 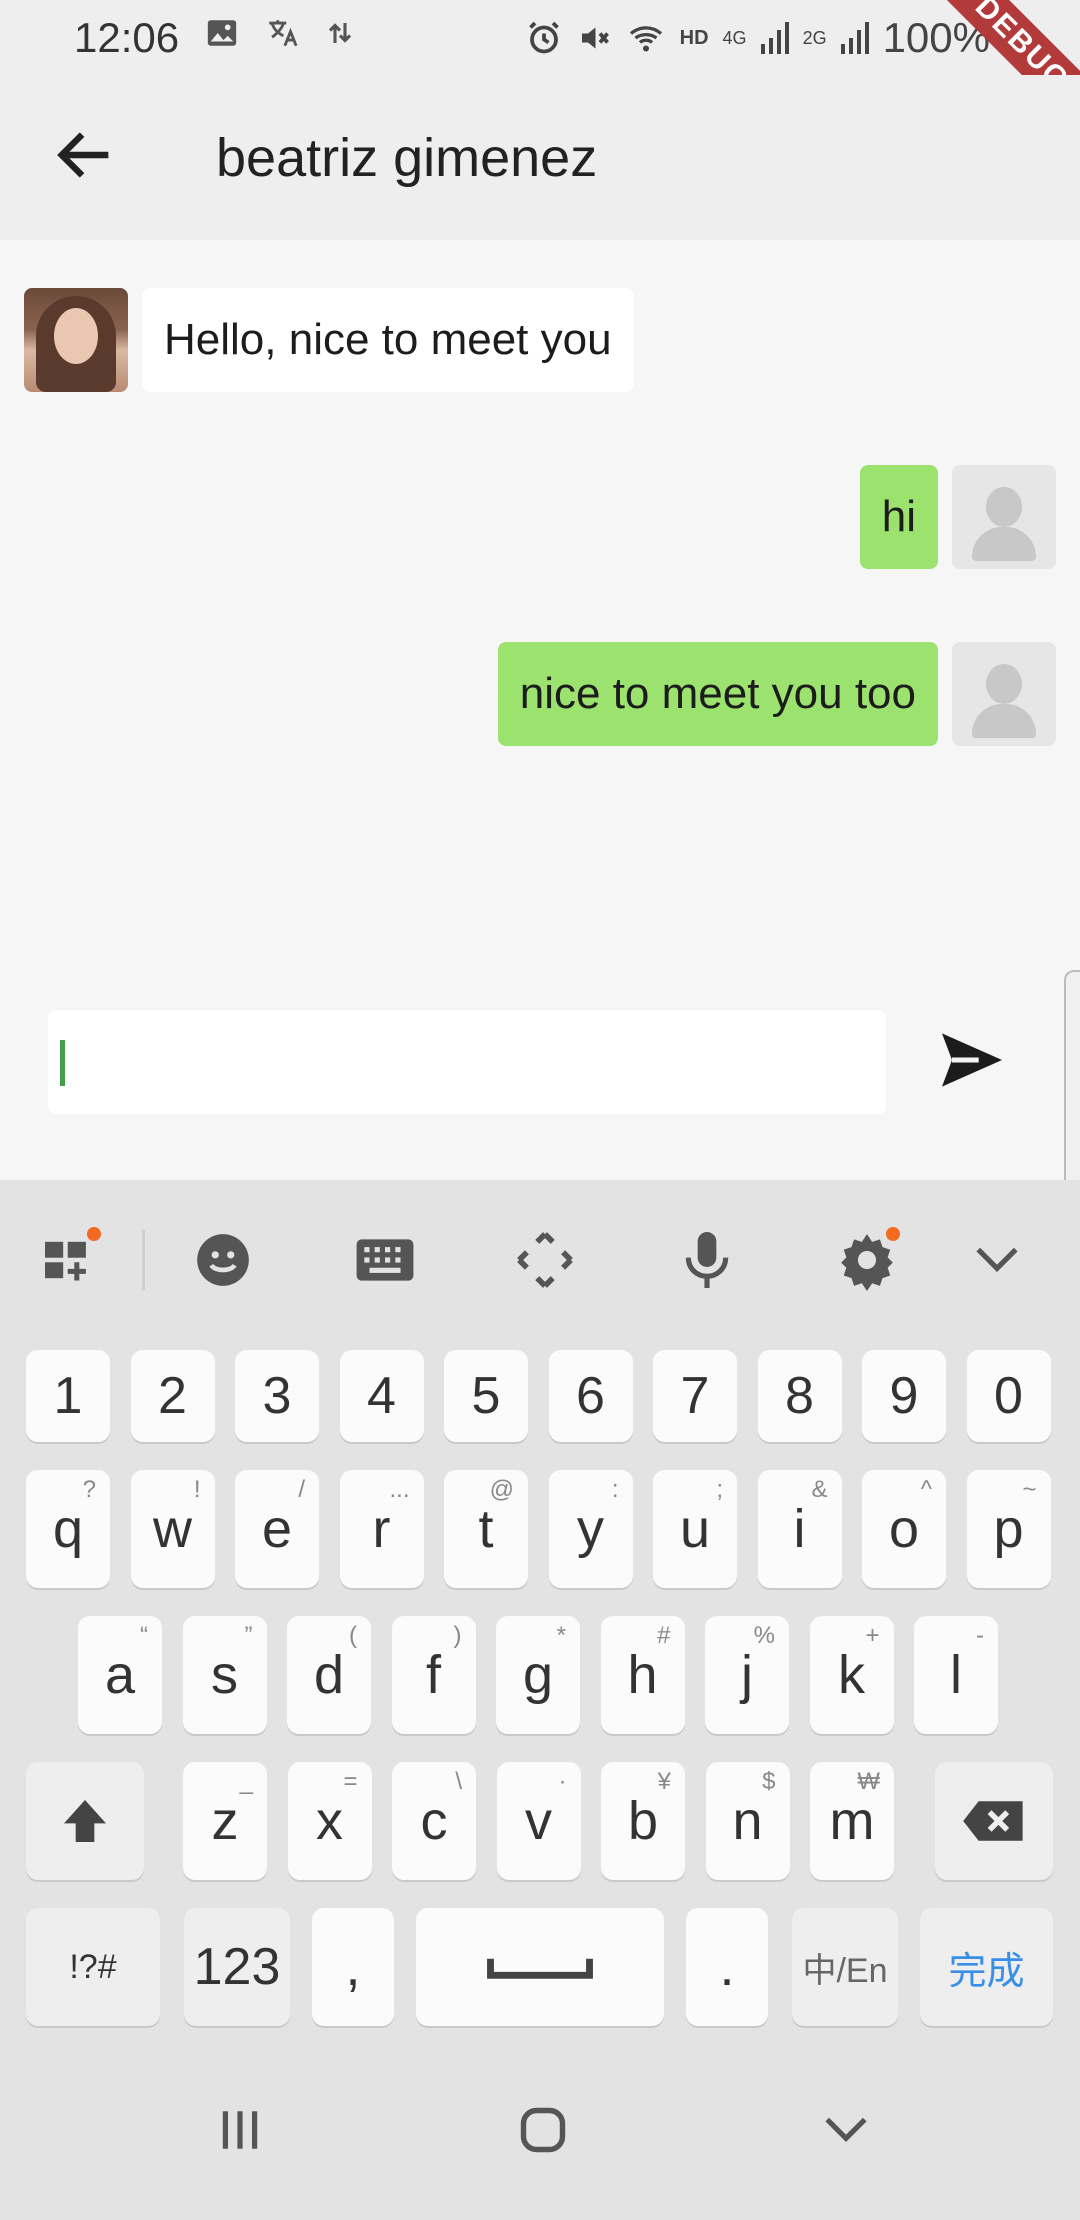 I want to click on key-label: e, so click(x=277, y=1529).